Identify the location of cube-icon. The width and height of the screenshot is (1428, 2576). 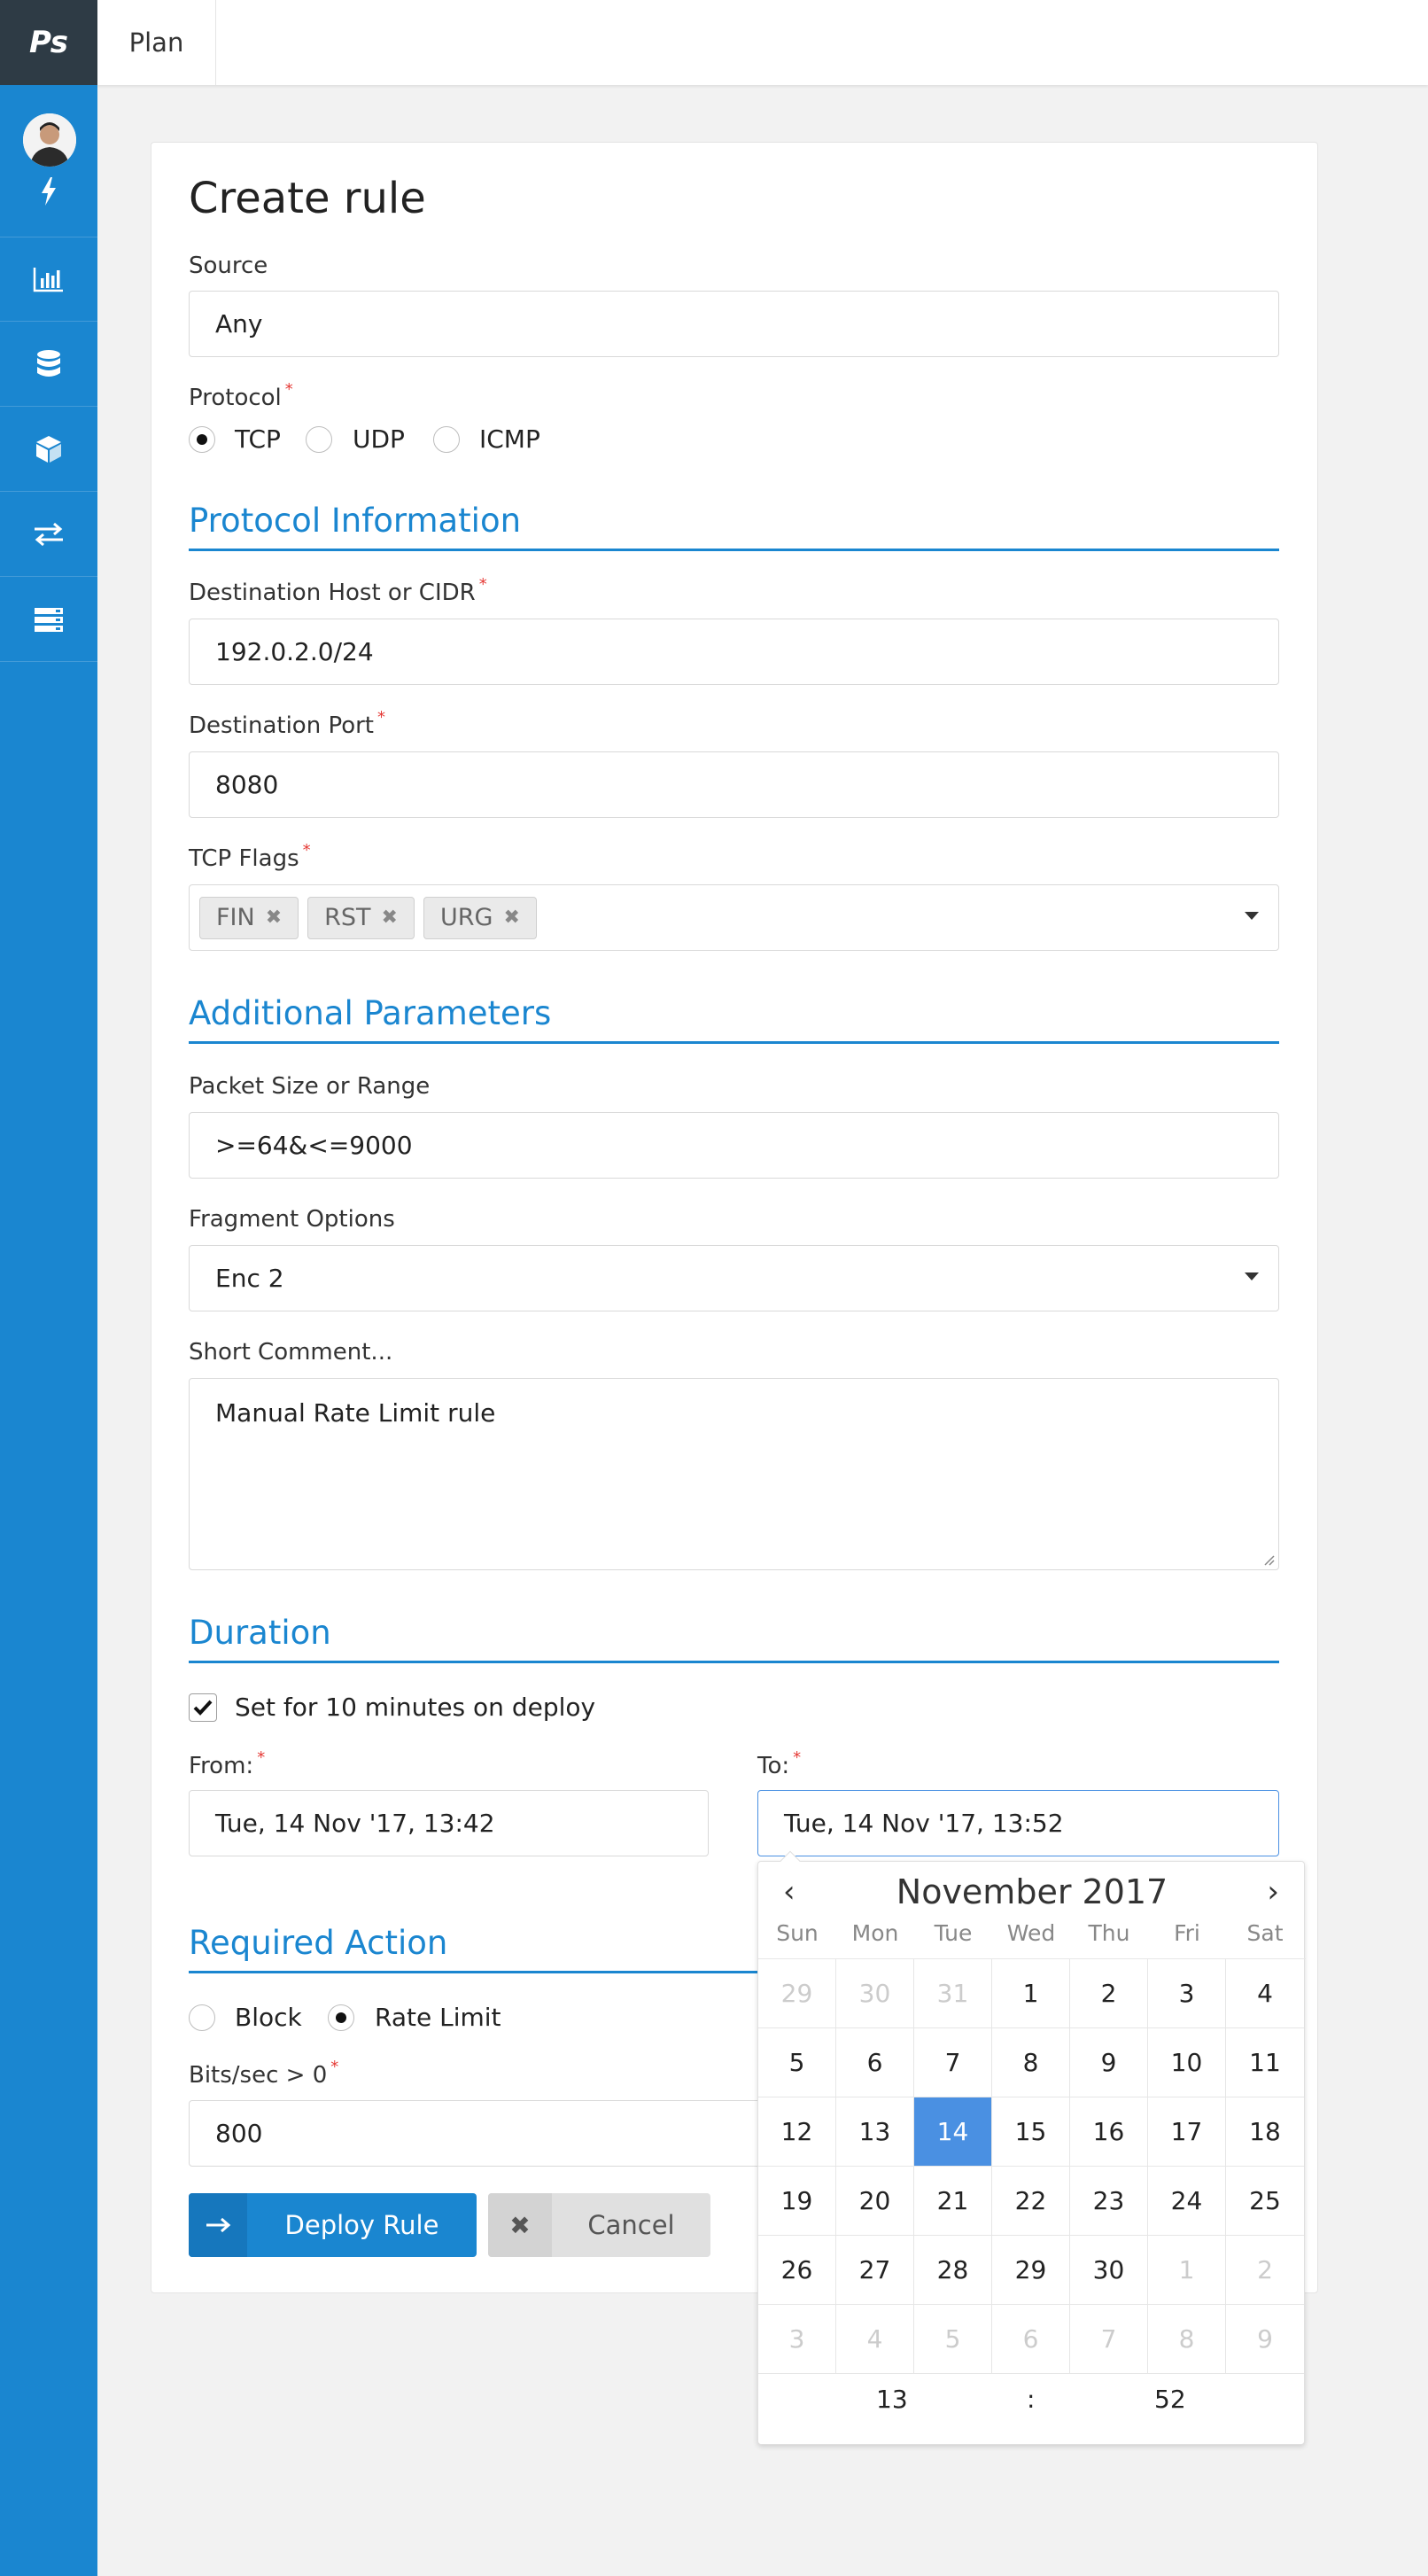
(49, 449).